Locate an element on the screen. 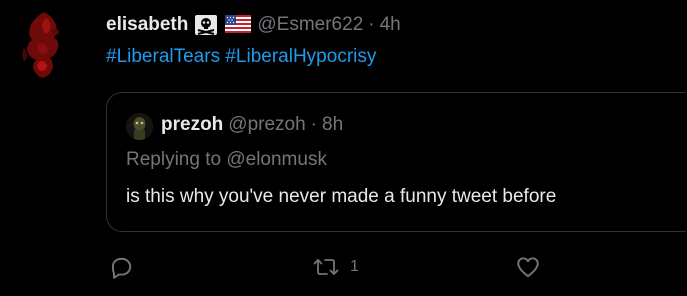 This screenshot has height=296, width=687. quoted-handle: @prezoh is located at coordinates (266, 125).